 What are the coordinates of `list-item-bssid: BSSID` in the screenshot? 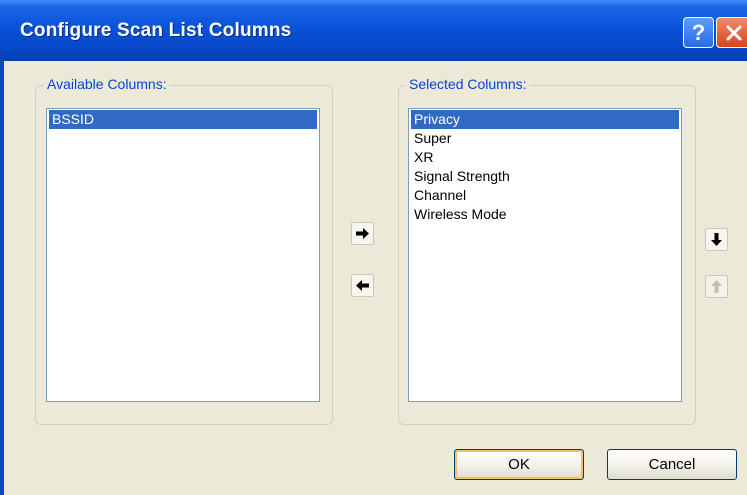 It's located at (183, 119).